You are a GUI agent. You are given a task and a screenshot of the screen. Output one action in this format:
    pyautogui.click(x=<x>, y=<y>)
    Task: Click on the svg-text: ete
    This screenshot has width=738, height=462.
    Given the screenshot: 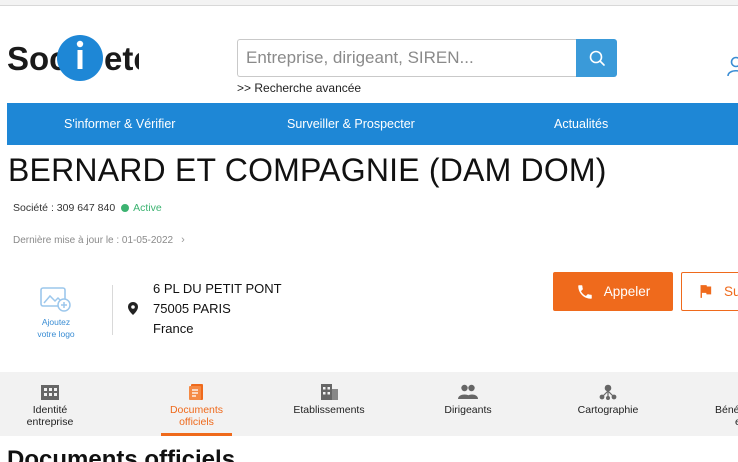 What is the action you would take?
    pyautogui.click(x=121, y=58)
    